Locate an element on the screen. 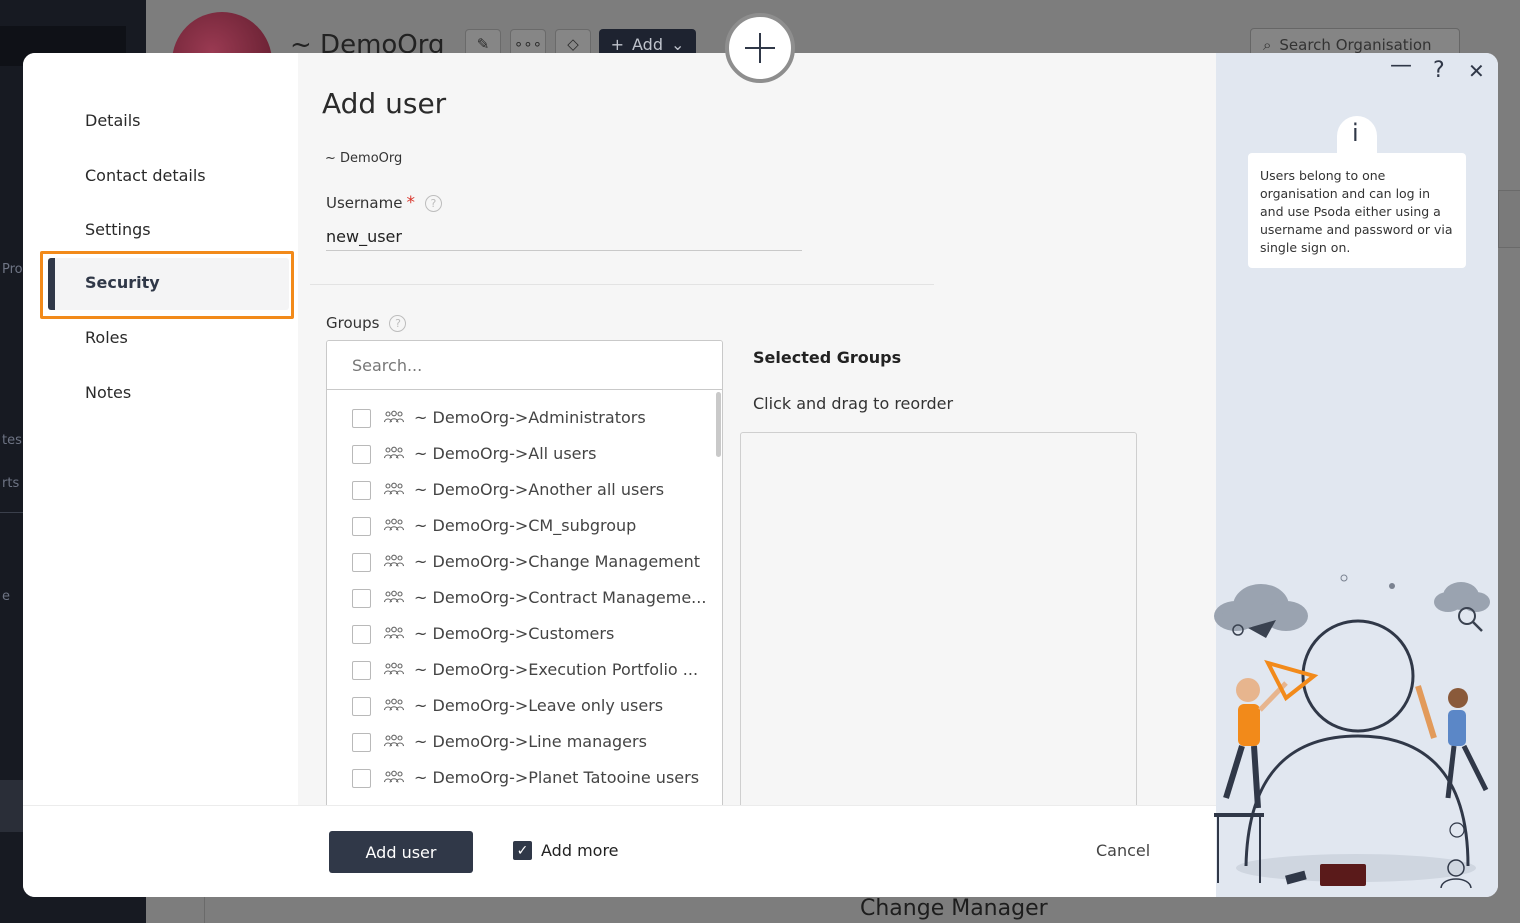  required-marker: * is located at coordinates (410, 203).